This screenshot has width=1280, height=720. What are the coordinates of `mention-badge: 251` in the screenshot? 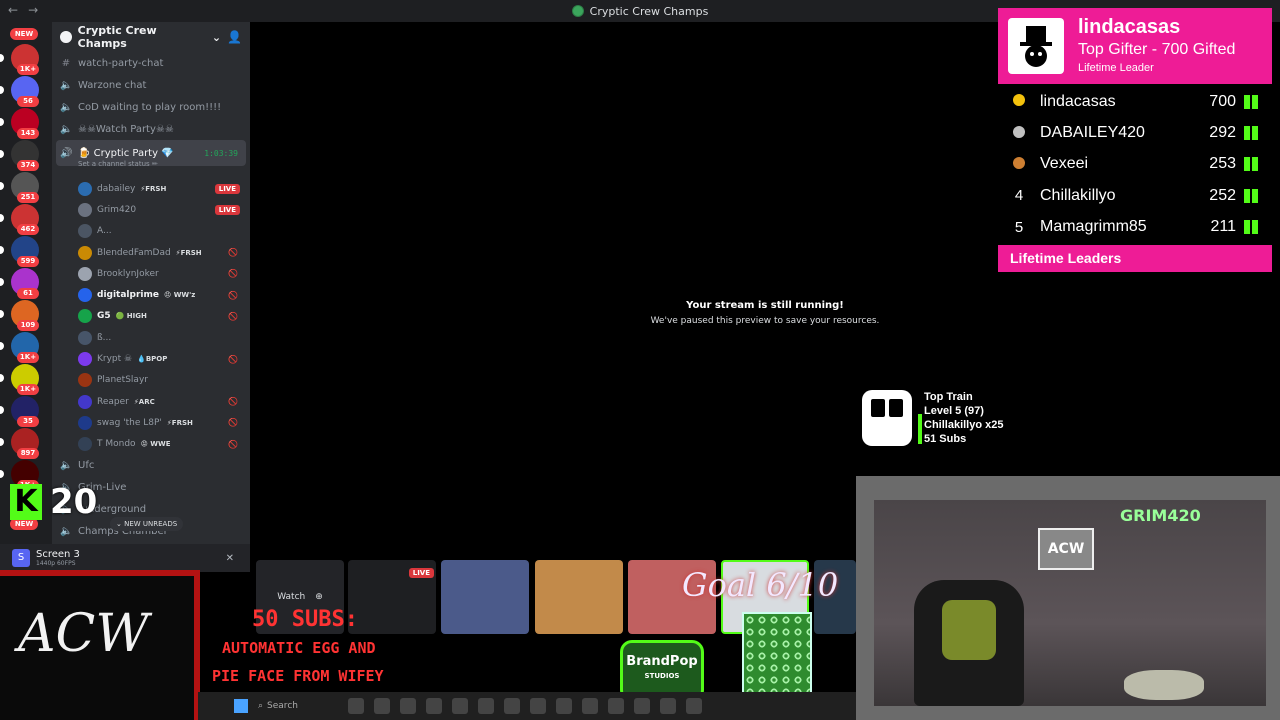 It's located at (28, 197).